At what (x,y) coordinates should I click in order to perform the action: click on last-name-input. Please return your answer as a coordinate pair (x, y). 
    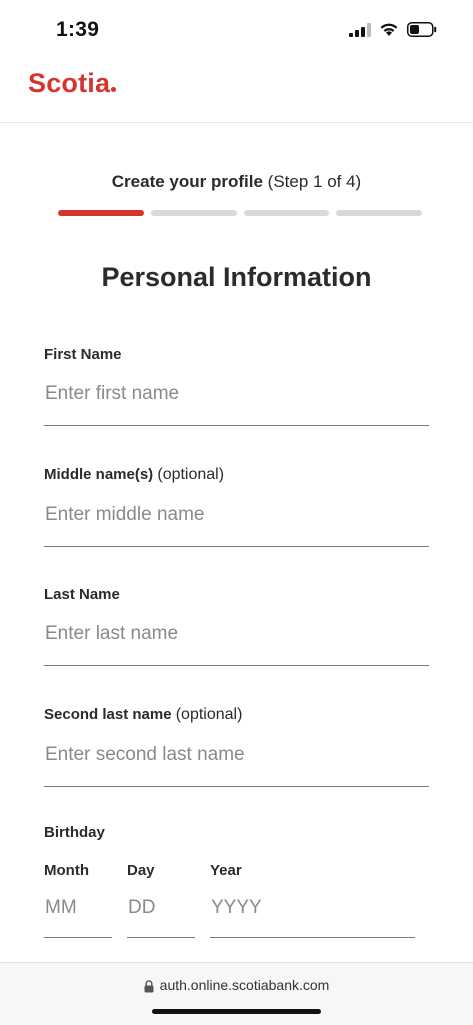
    Looking at the image, I should click on (236, 638).